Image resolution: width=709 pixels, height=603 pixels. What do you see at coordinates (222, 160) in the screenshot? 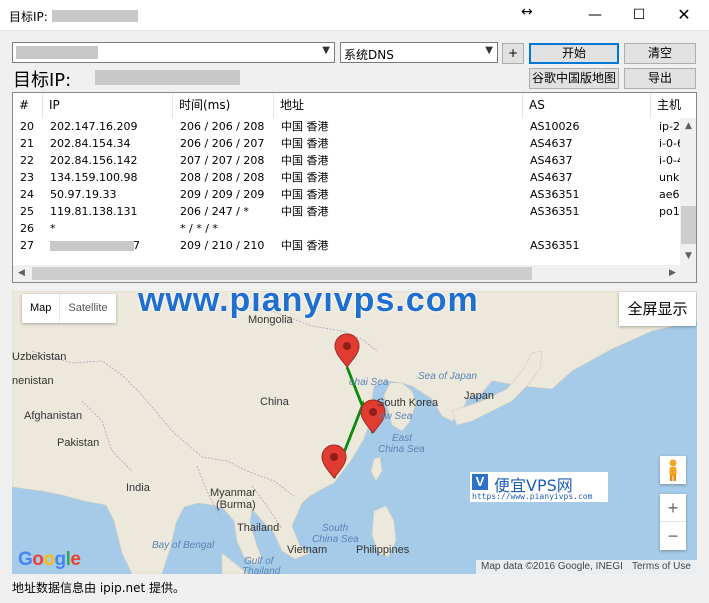
I see `hop-time: 207 / 207 / 208` at bounding box center [222, 160].